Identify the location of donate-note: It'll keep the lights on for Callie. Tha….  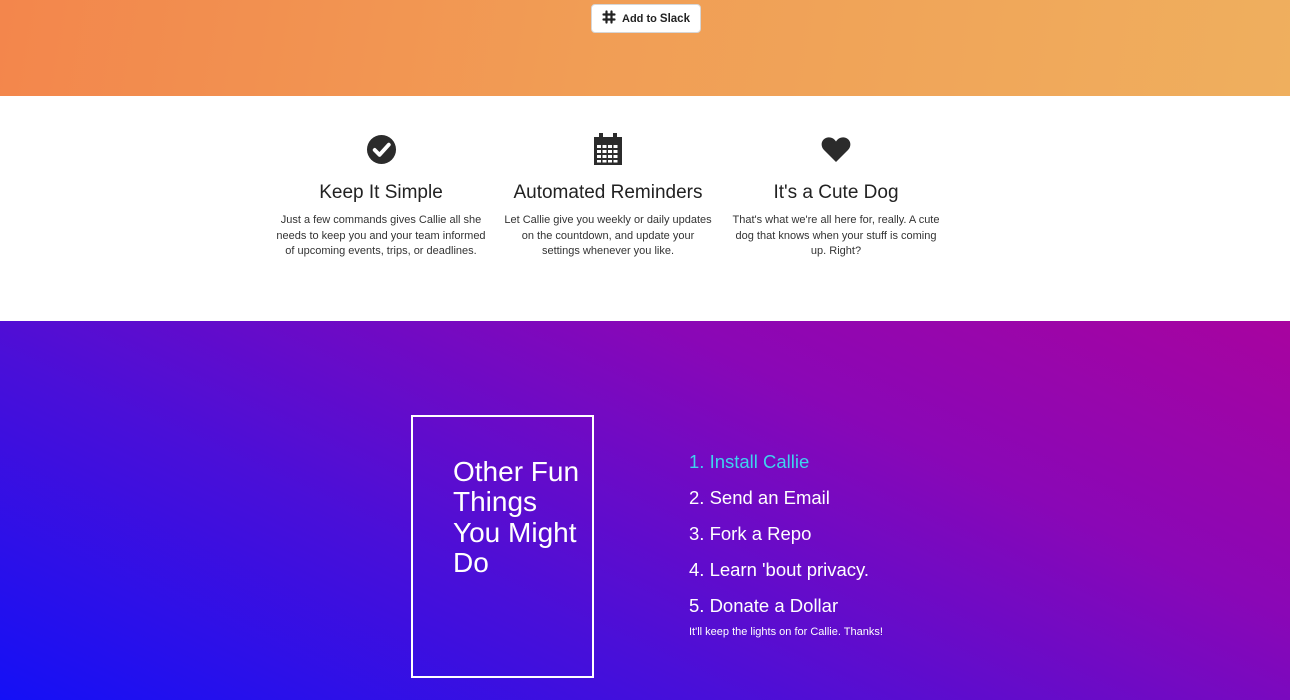
(786, 632).